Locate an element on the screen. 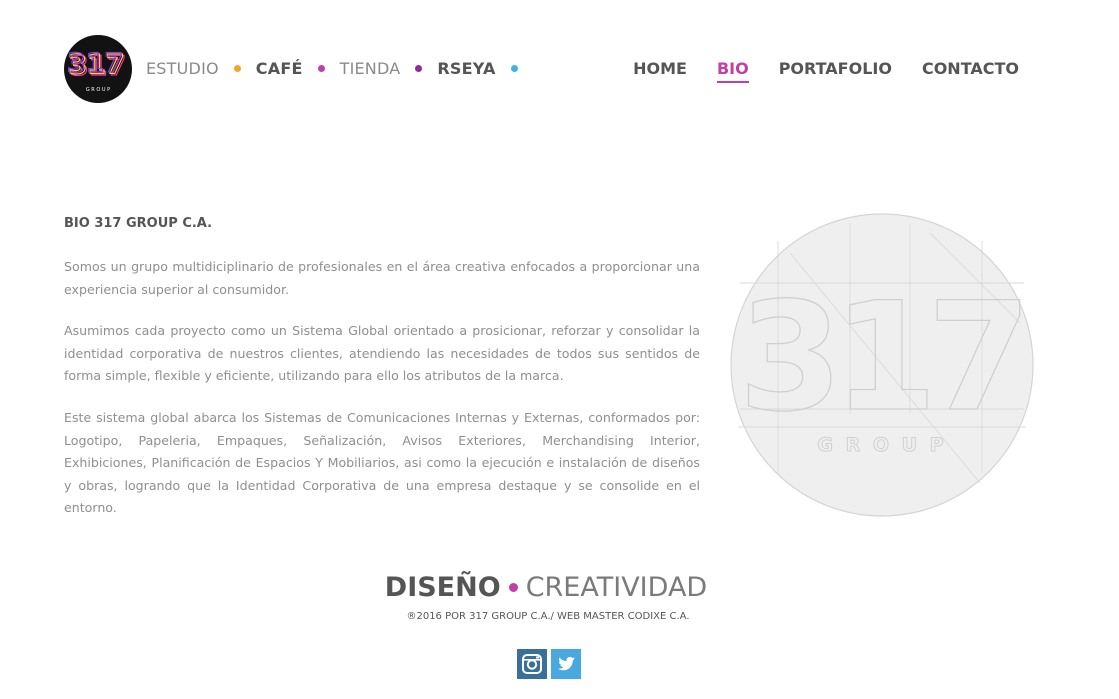 Image resolution: width=1119 pixels, height=699 pixels. nav-home: HOME is located at coordinates (660, 68).